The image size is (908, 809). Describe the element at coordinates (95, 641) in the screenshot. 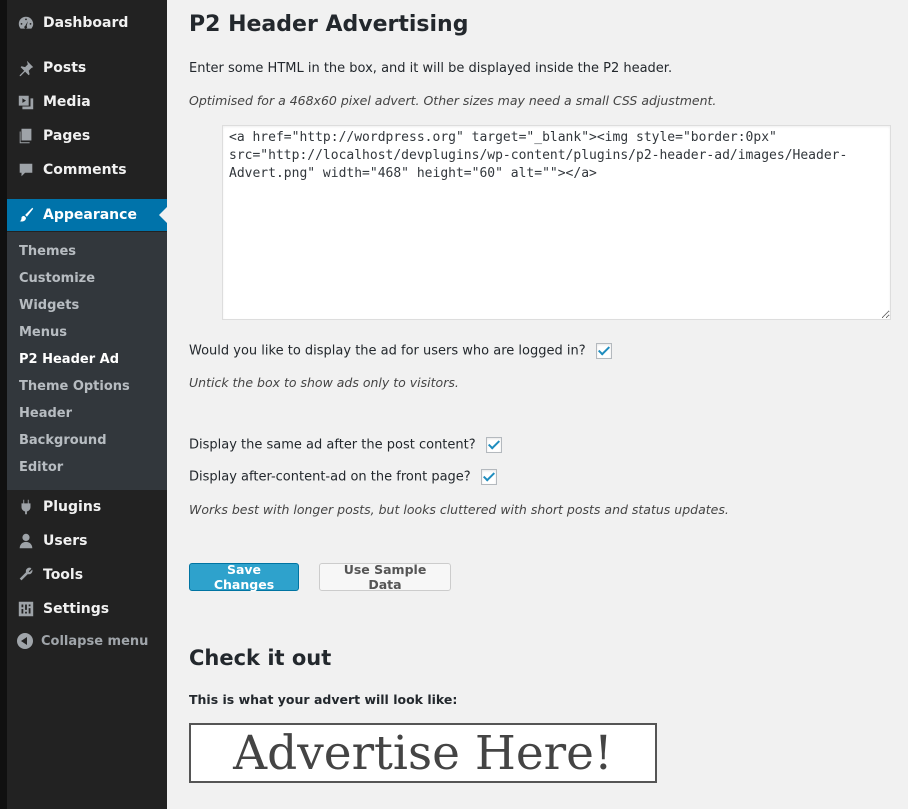

I see `collapse-menu-label: Collapse menu` at that location.